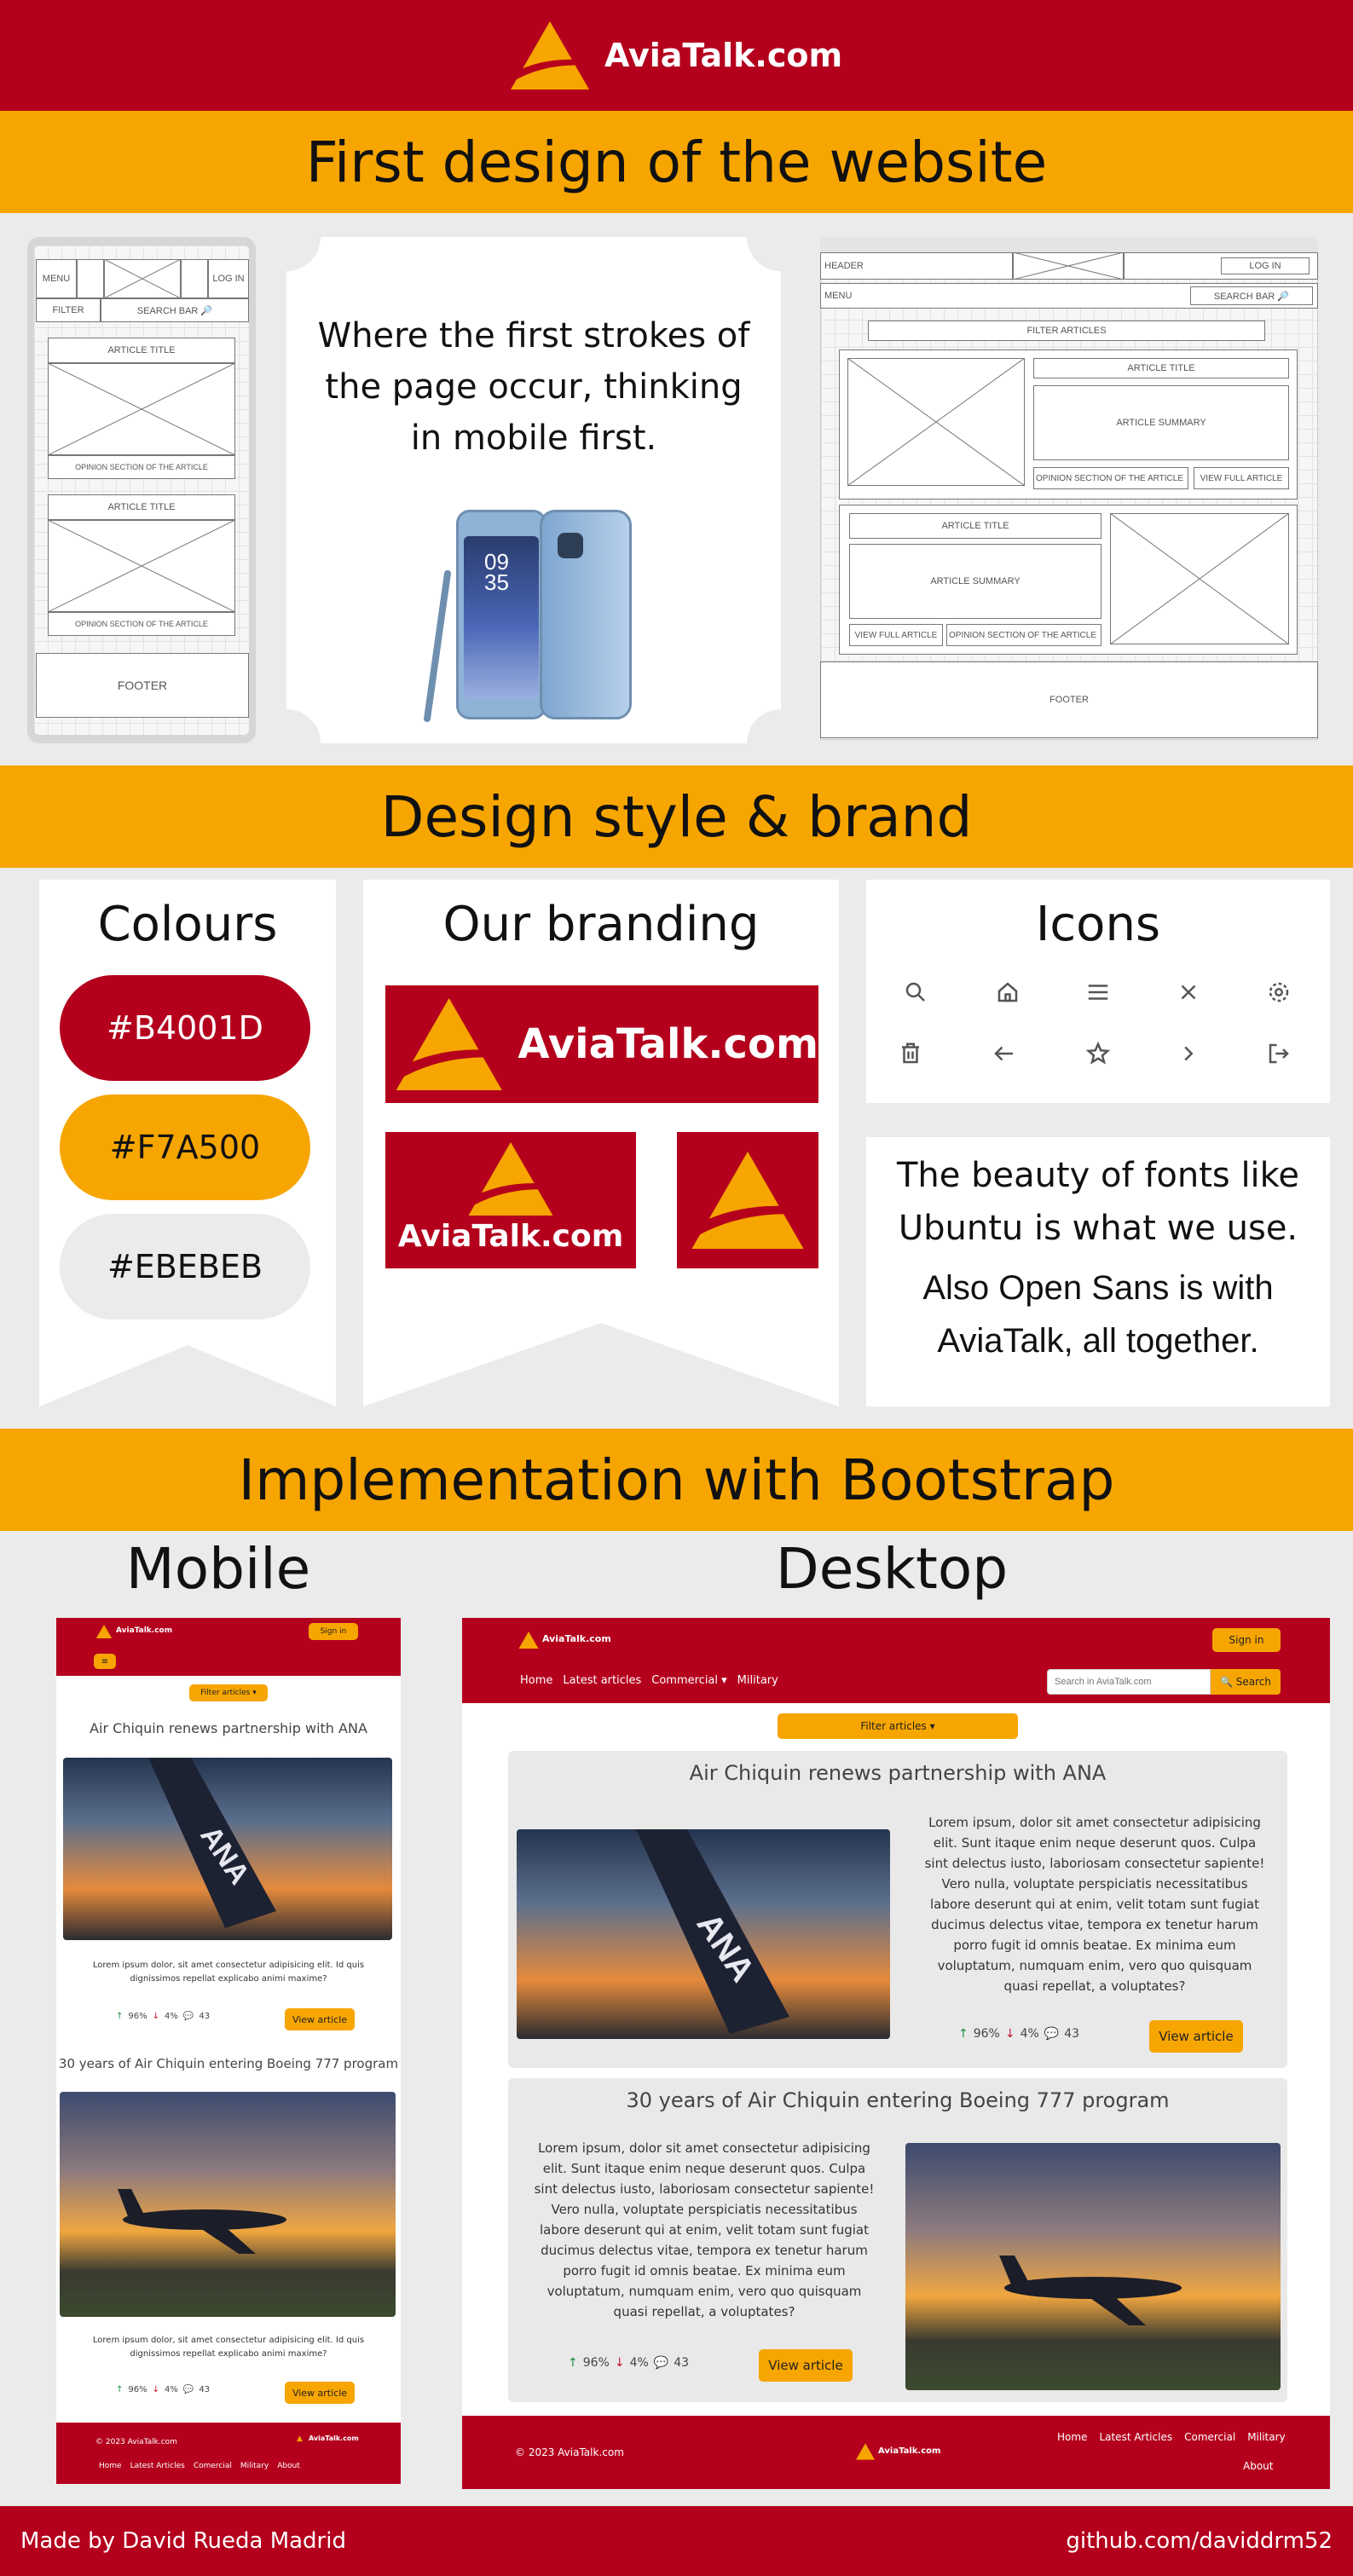 The image size is (1353, 2576). Describe the element at coordinates (163, 2016) in the screenshot. I see `article-stats: ↑ 96% ↓ 4% 💬 43` at that location.